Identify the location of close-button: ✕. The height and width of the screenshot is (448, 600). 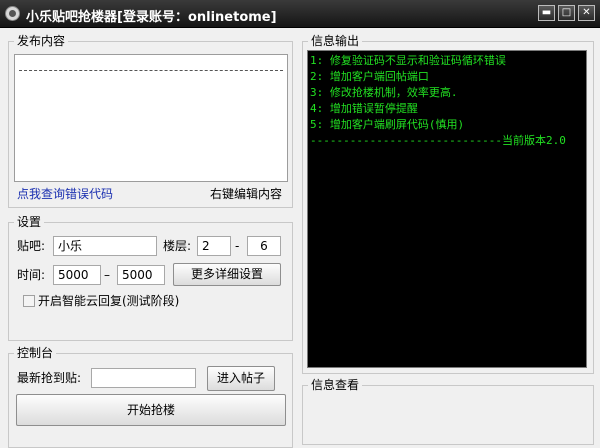
(586, 13).